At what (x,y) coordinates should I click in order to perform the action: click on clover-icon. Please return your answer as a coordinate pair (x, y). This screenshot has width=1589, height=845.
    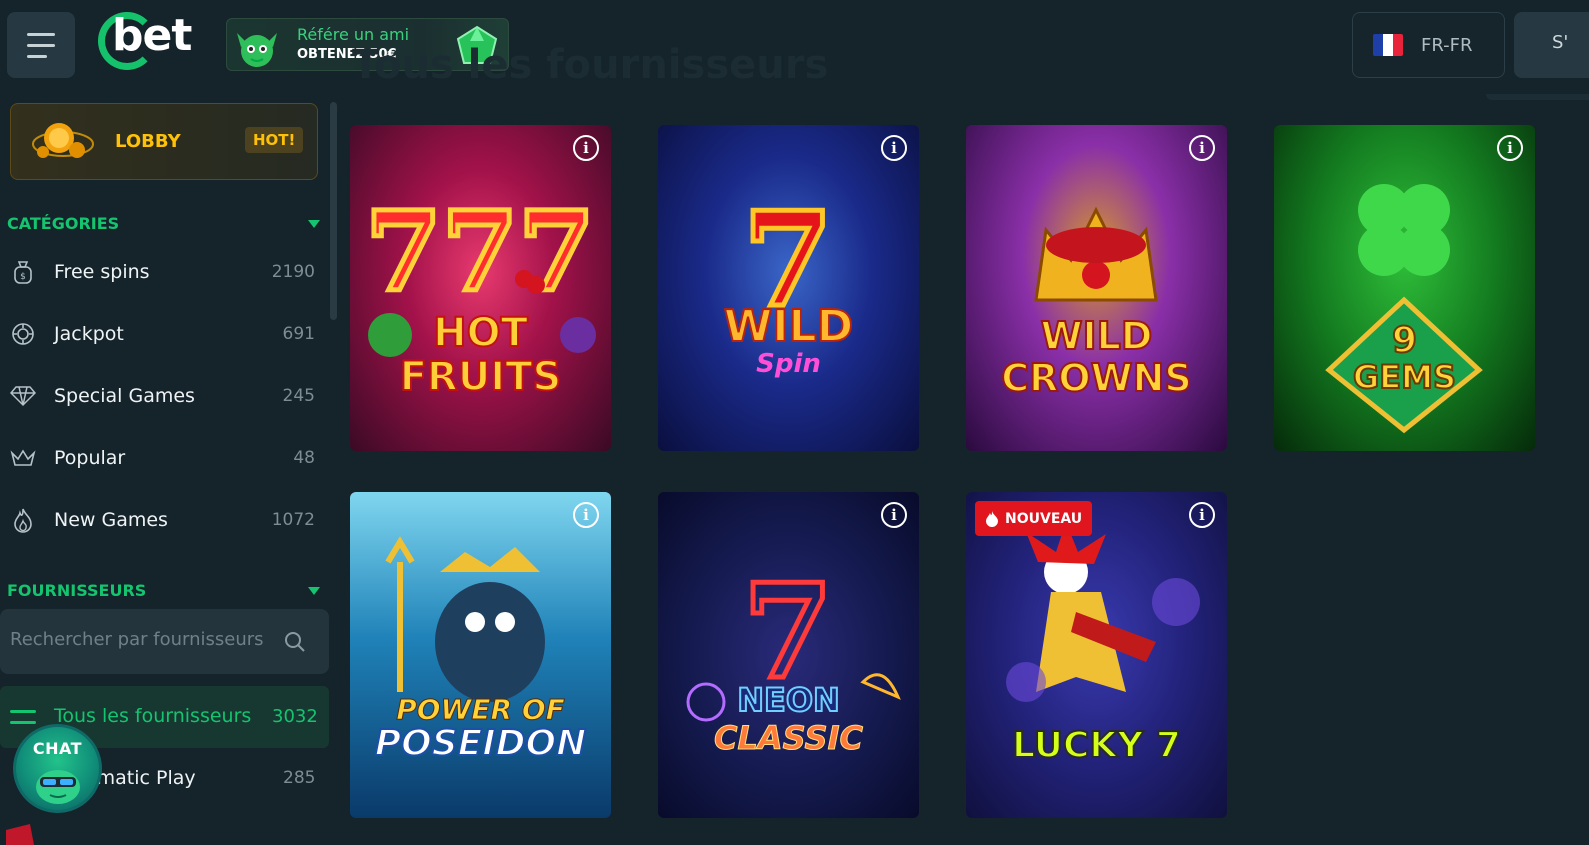
    Looking at the image, I should click on (1404, 309).